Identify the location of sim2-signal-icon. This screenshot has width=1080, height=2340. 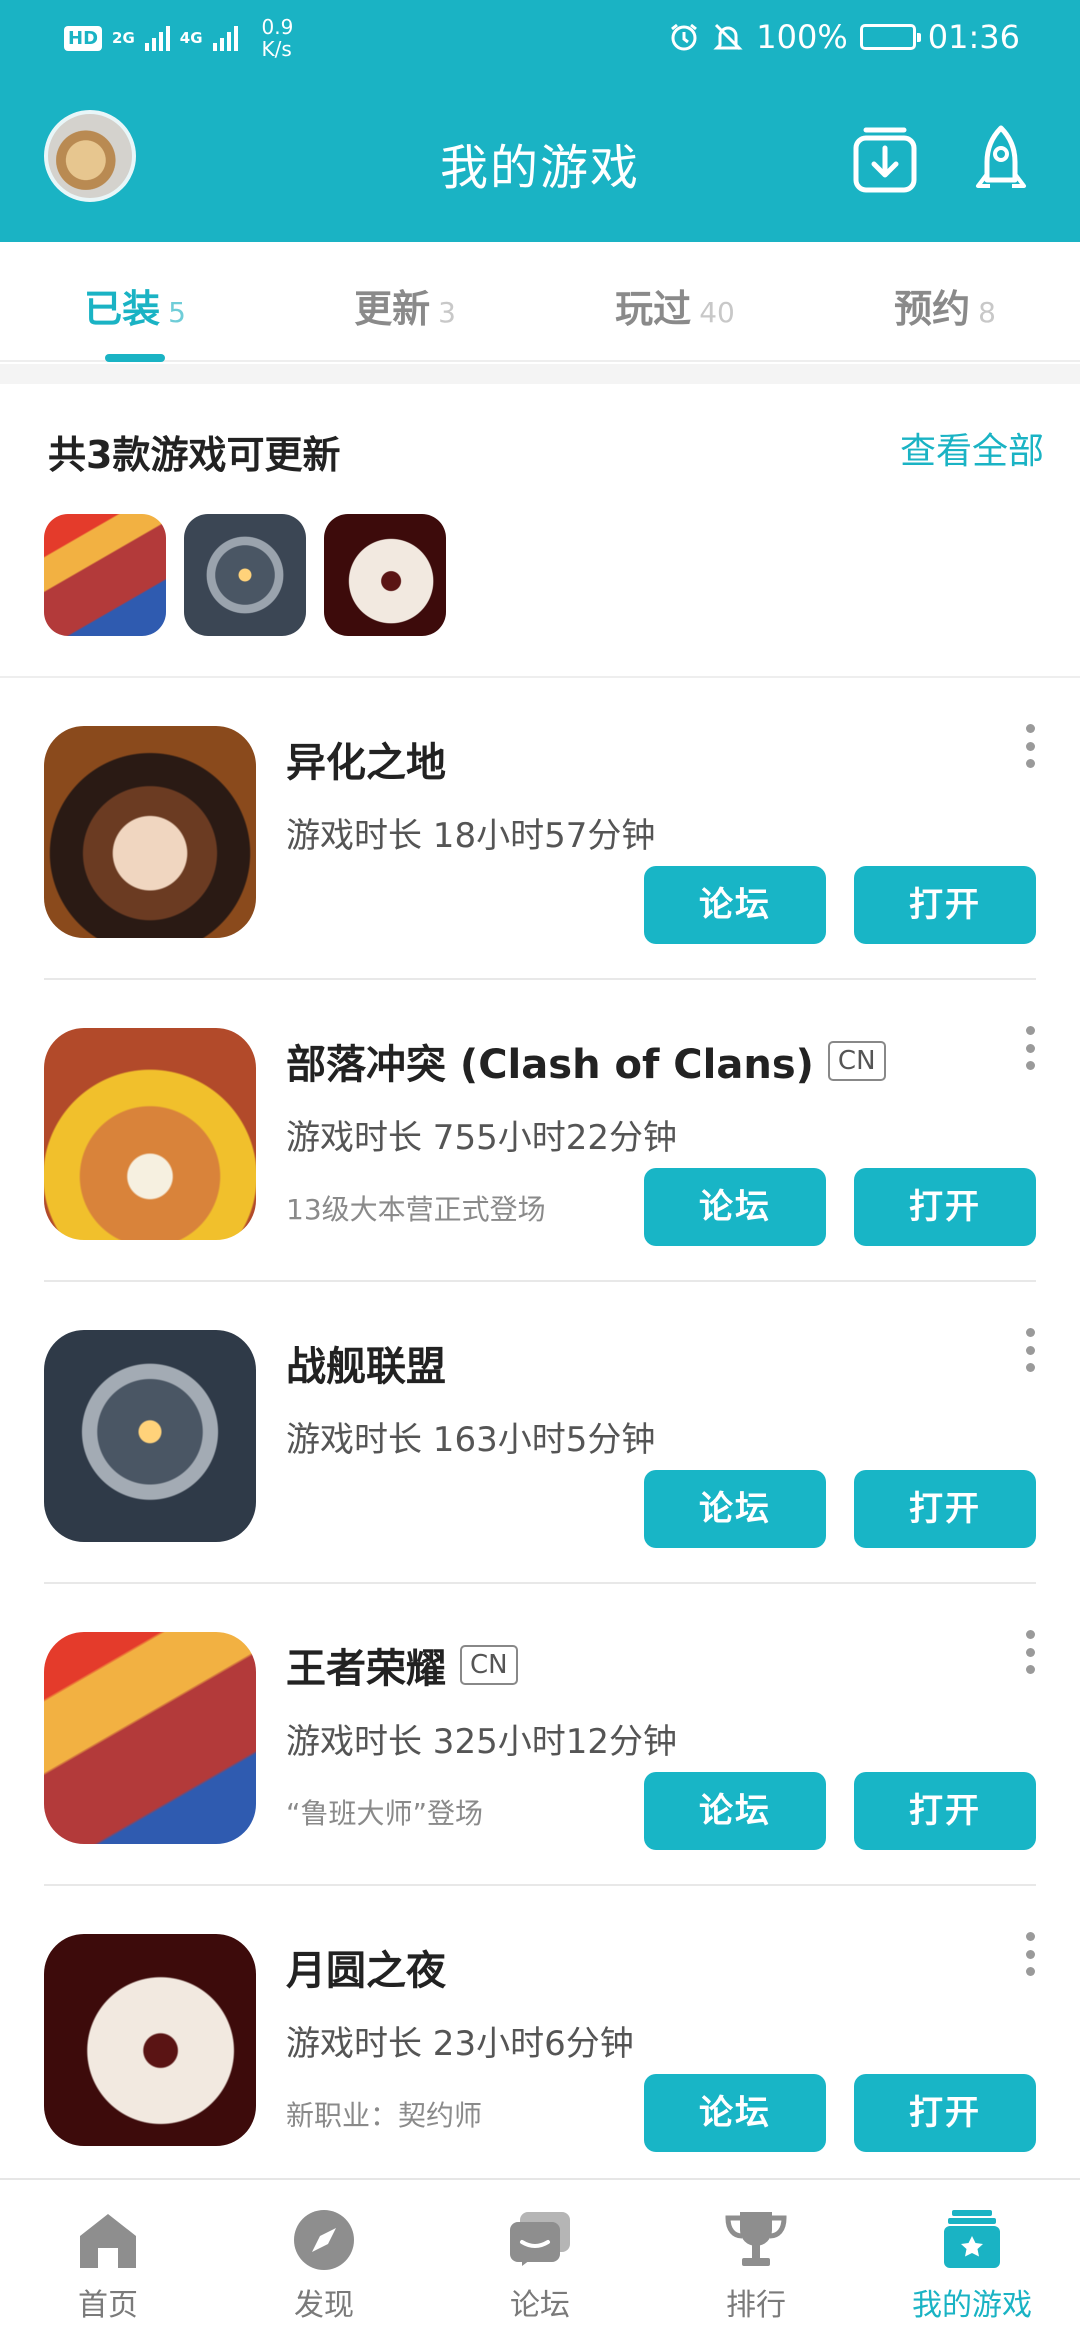
(225, 38).